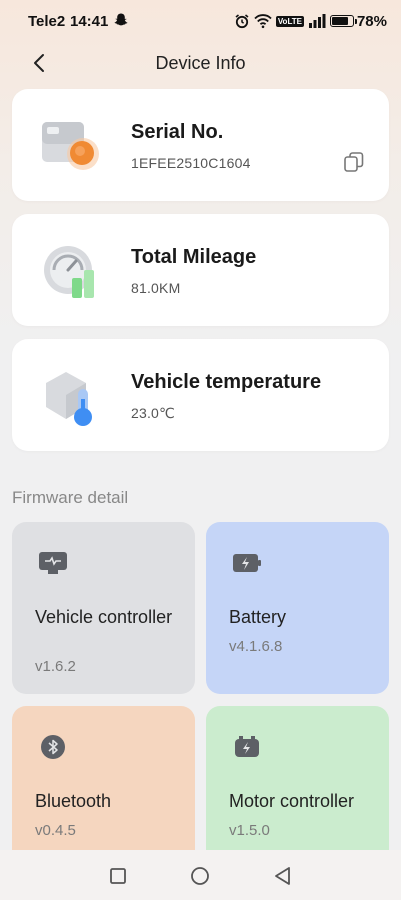 This screenshot has height=900, width=401. I want to click on mileage-value: 81.0KM, so click(156, 288).